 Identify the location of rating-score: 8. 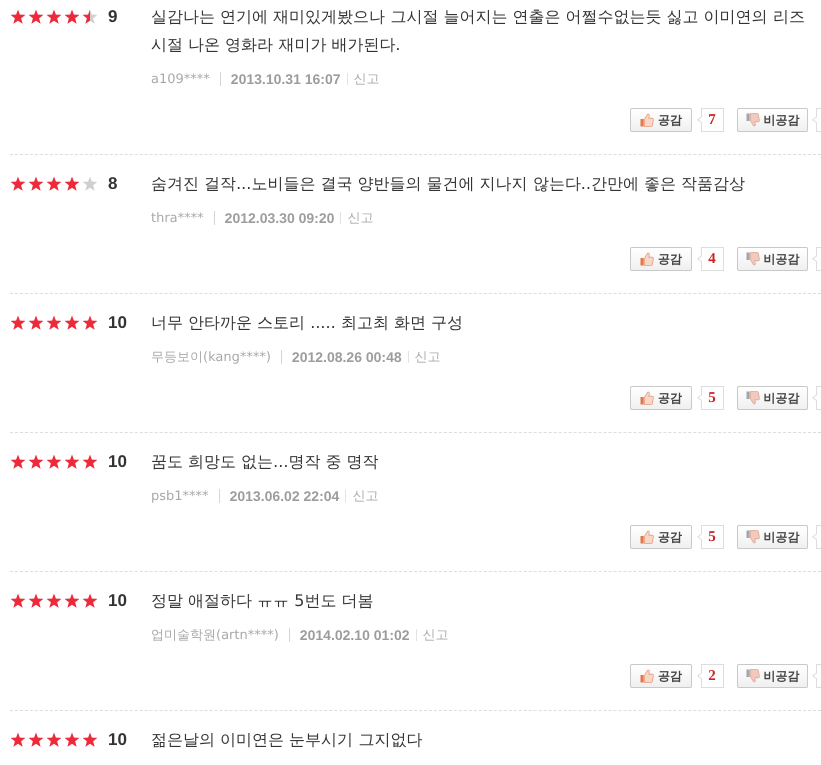
(113, 184).